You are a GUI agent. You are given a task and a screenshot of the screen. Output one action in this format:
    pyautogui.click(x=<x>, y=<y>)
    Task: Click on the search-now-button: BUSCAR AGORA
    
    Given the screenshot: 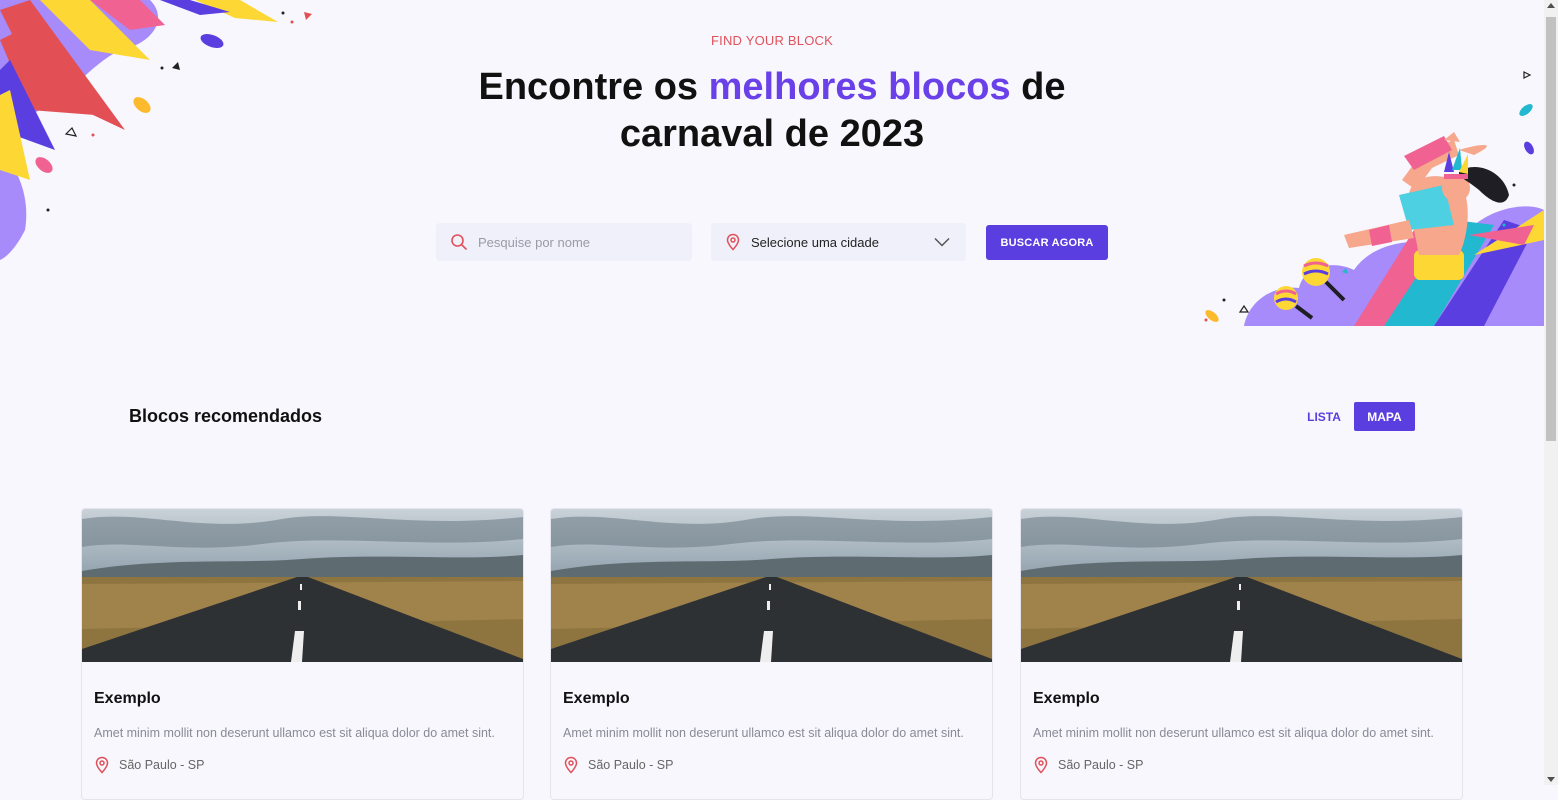 What is the action you would take?
    pyautogui.click(x=1047, y=242)
    